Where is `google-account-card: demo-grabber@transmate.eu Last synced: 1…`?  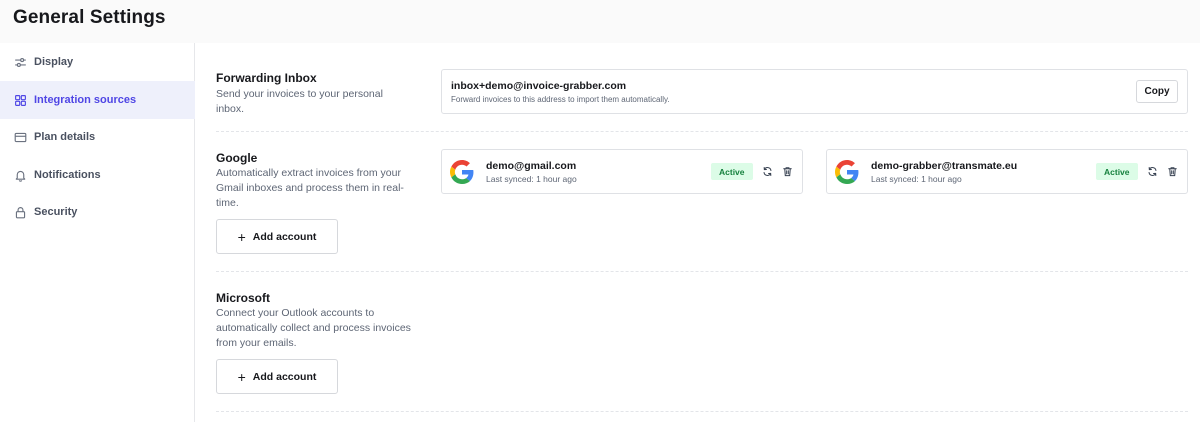
google-account-card: demo-grabber@transmate.eu Last synced: 1… is located at coordinates (1007, 171).